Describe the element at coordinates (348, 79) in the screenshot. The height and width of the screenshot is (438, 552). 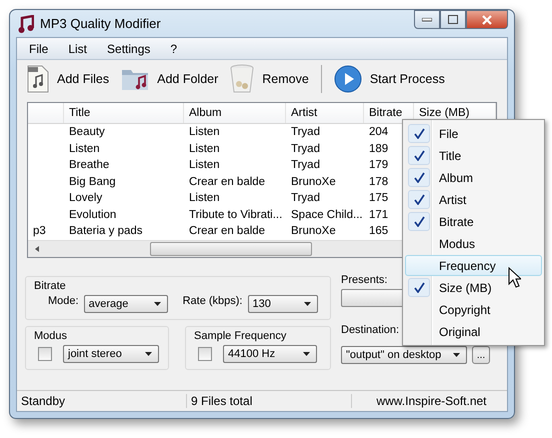
I see `play-icon` at that location.